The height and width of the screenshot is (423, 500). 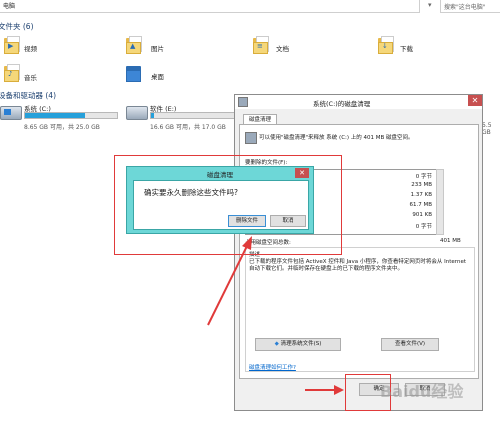 What do you see at coordinates (422, 391) in the screenshot?
I see `baidu-watermark: Baidu经验` at bounding box center [422, 391].